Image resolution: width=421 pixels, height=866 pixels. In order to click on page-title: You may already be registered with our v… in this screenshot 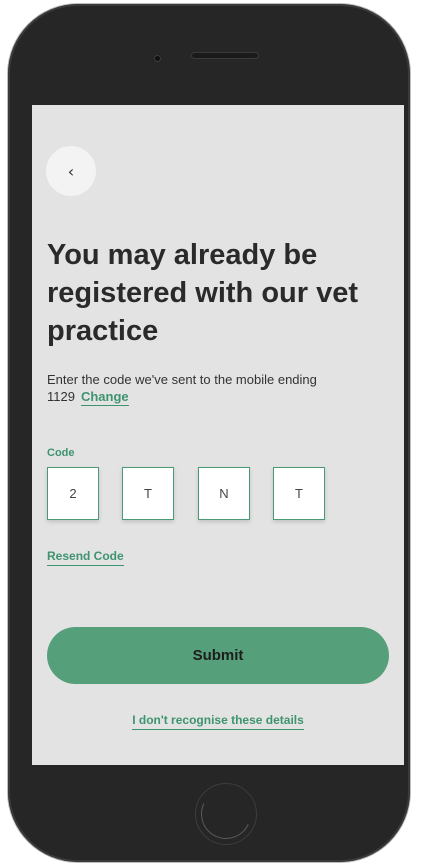, I will do `click(203, 293)`.